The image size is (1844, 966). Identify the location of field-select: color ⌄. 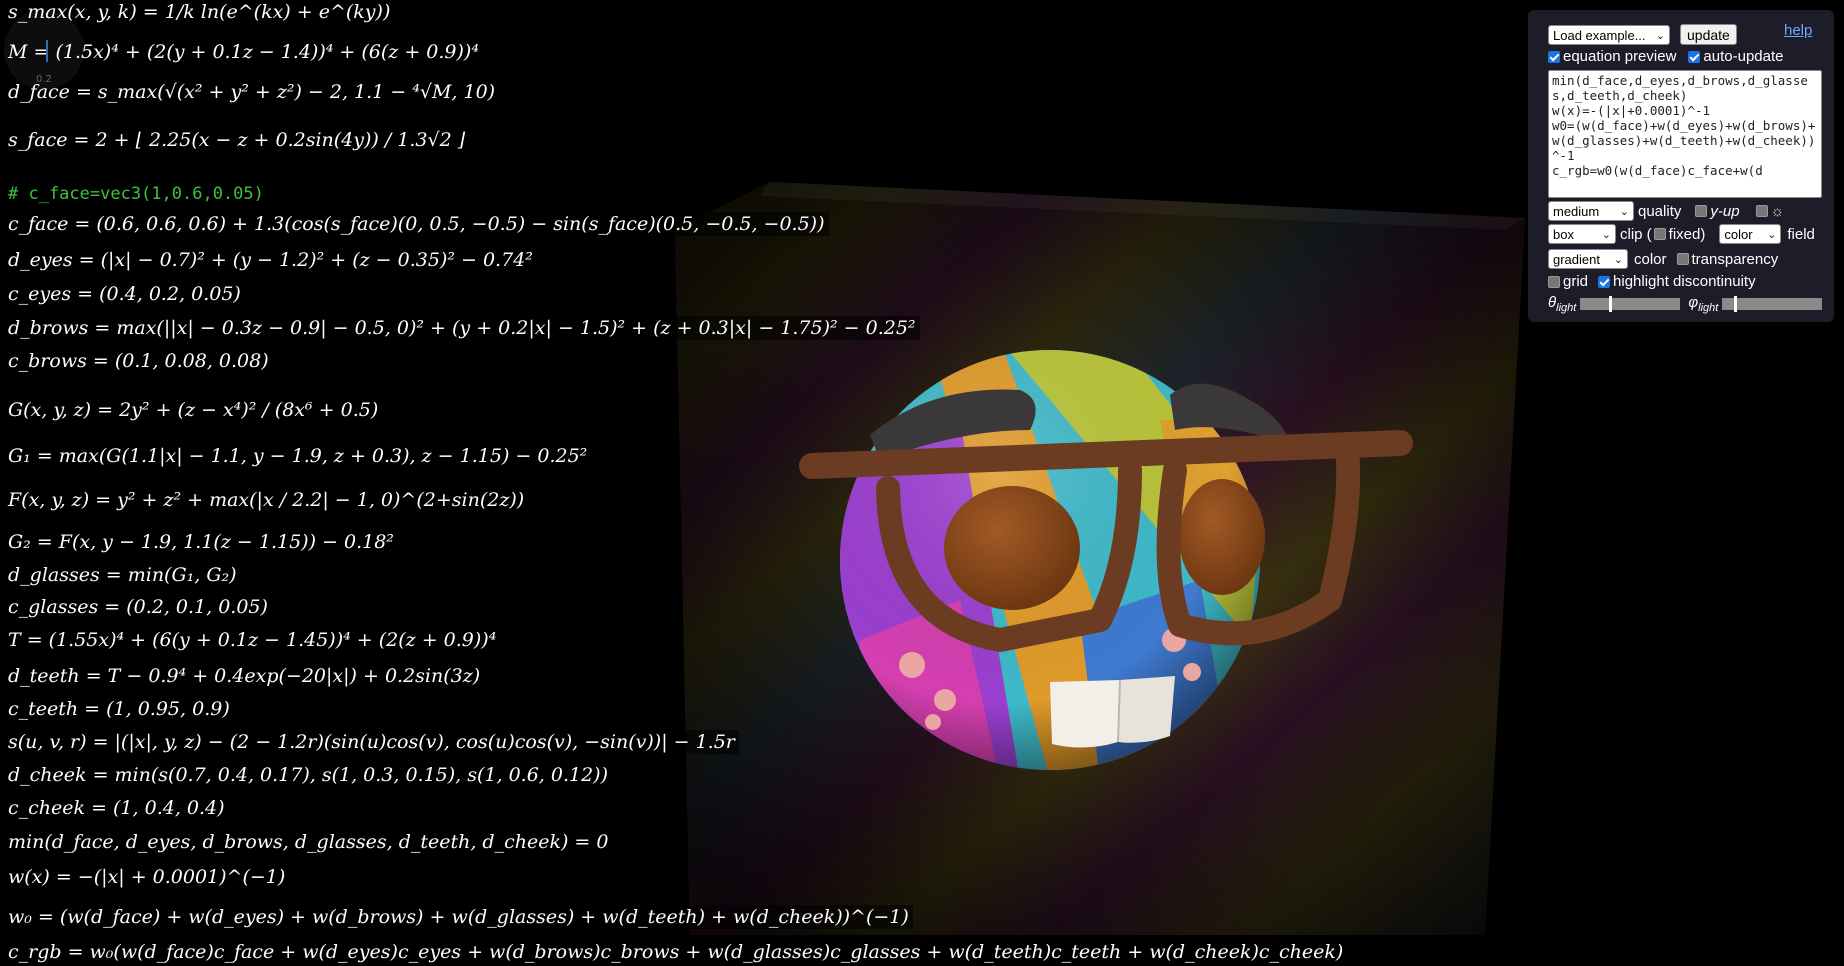
(1750, 234).